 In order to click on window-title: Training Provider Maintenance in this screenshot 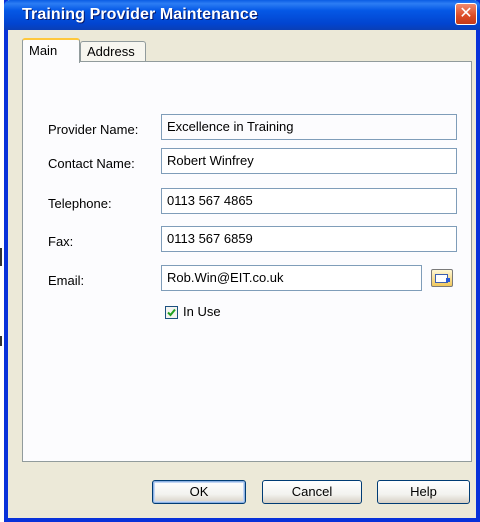, I will do `click(140, 14)`.